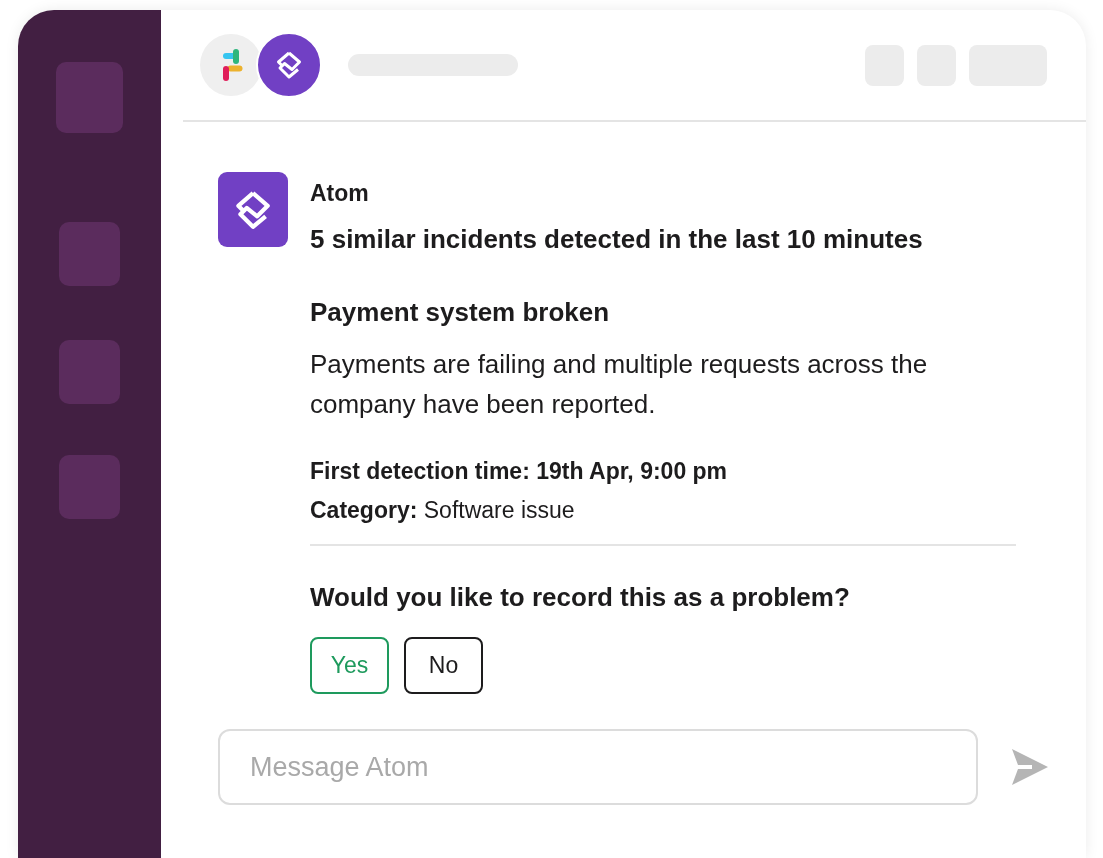 This screenshot has height=858, width=1103. What do you see at coordinates (519, 471) in the screenshot?
I see `incident-detail: First detection time: 19th Apr, 9:00 pm` at bounding box center [519, 471].